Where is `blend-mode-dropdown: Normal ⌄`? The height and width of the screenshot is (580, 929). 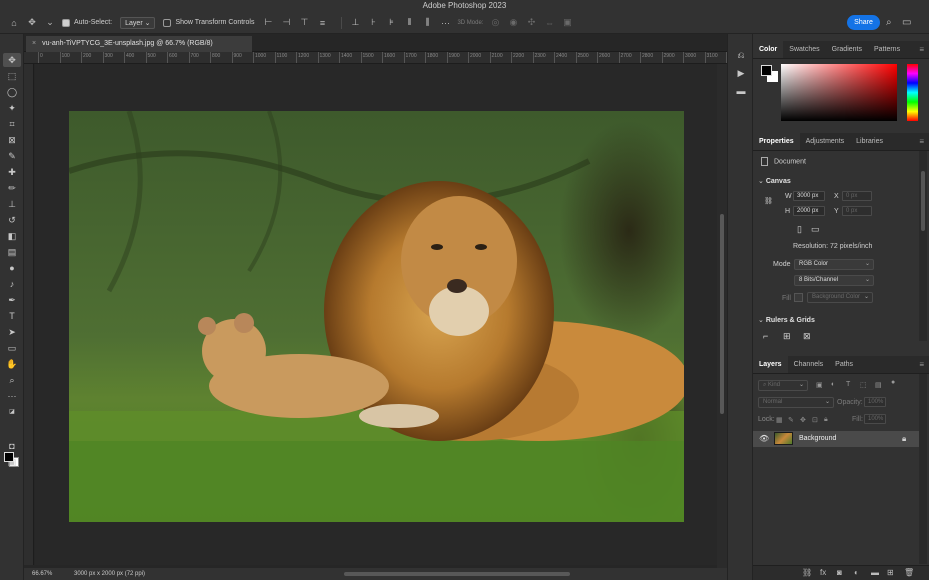
blend-mode-dropdown: Normal ⌄ is located at coordinates (796, 402).